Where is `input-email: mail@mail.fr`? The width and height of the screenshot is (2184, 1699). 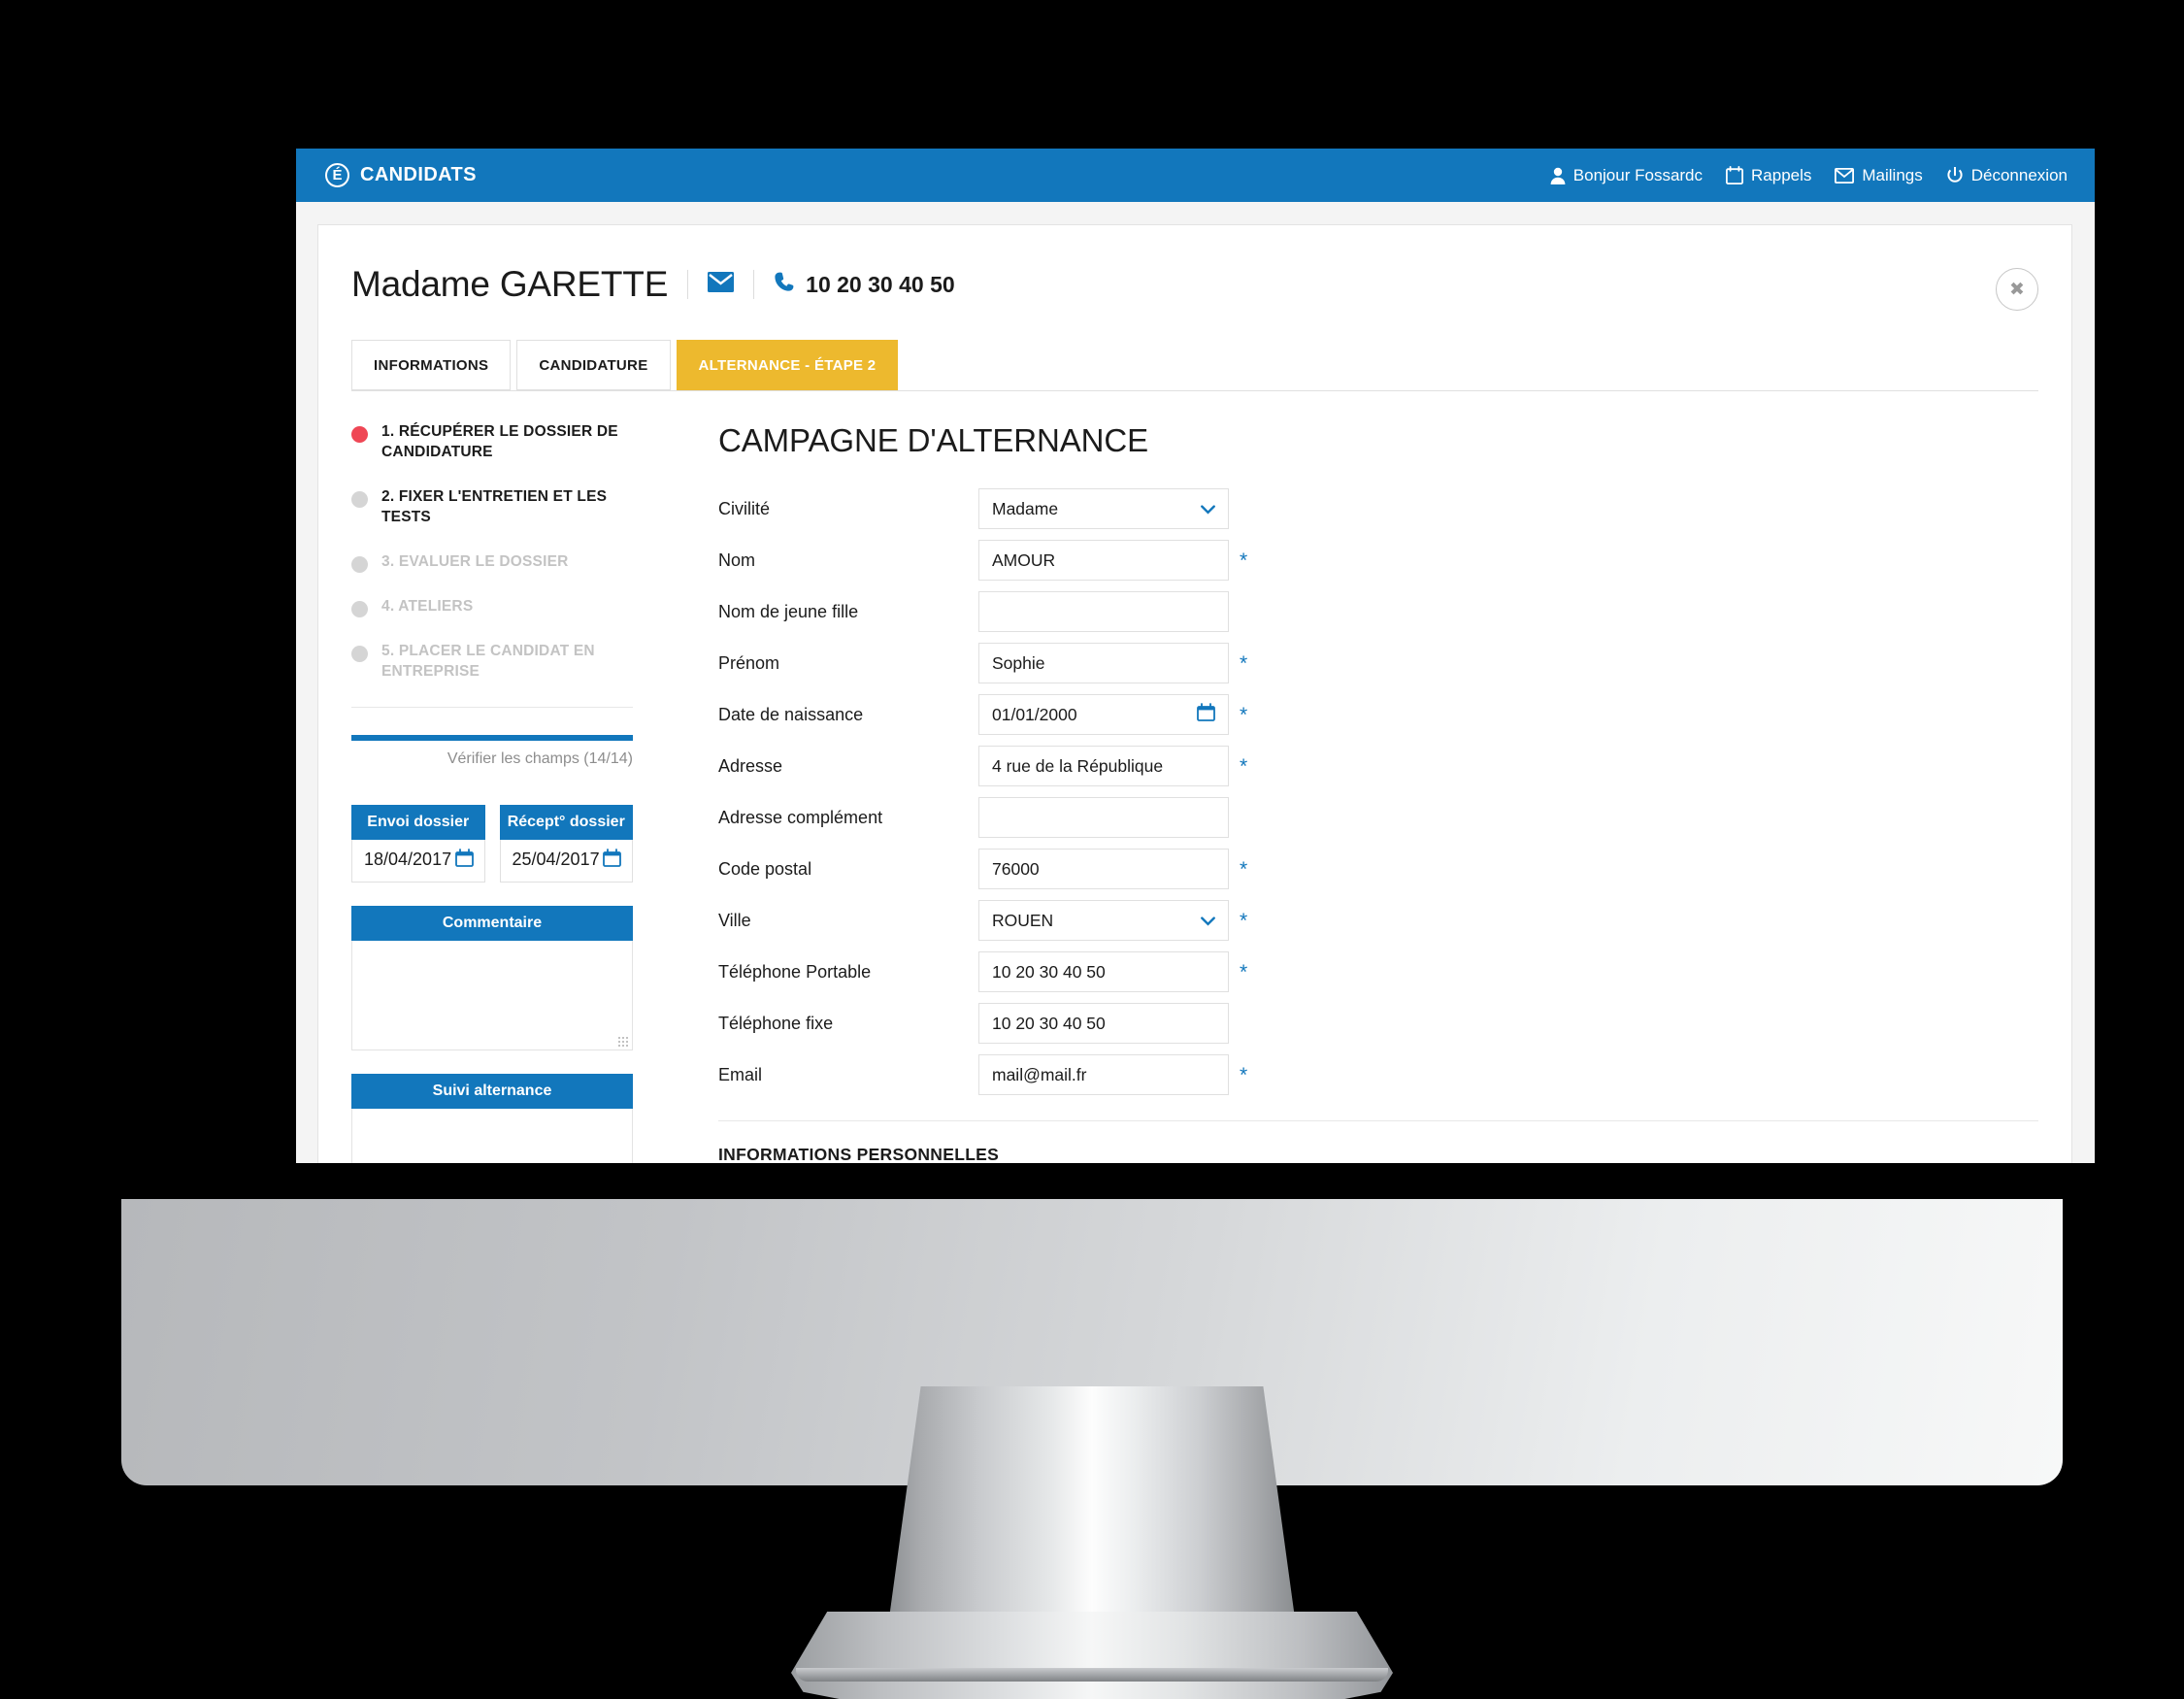 input-email: mail@mail.fr is located at coordinates (1103, 1074).